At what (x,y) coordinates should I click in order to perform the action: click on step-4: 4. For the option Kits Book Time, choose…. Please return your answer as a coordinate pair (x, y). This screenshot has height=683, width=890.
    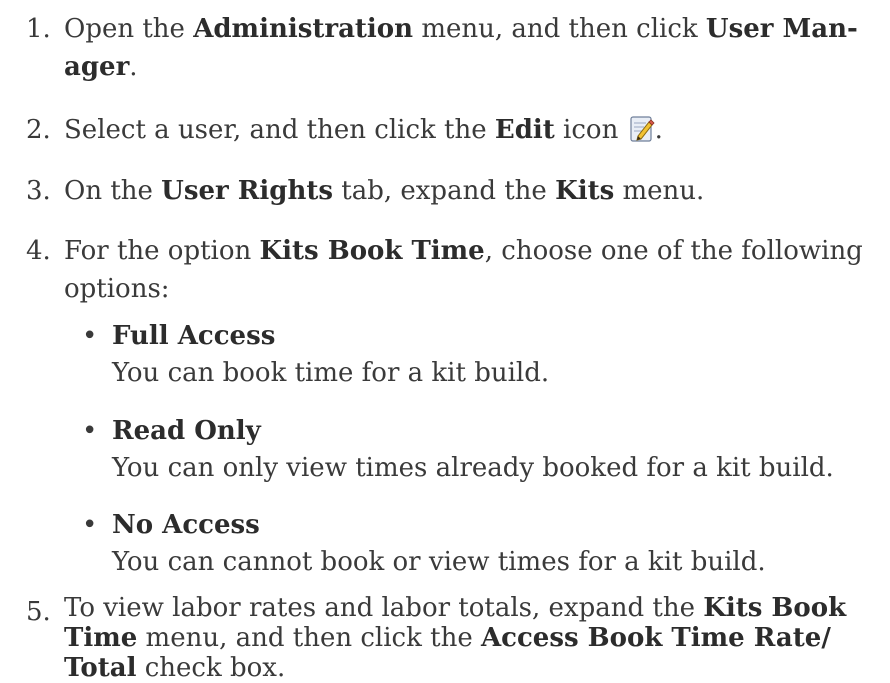
    Looking at the image, I should click on (451, 270).